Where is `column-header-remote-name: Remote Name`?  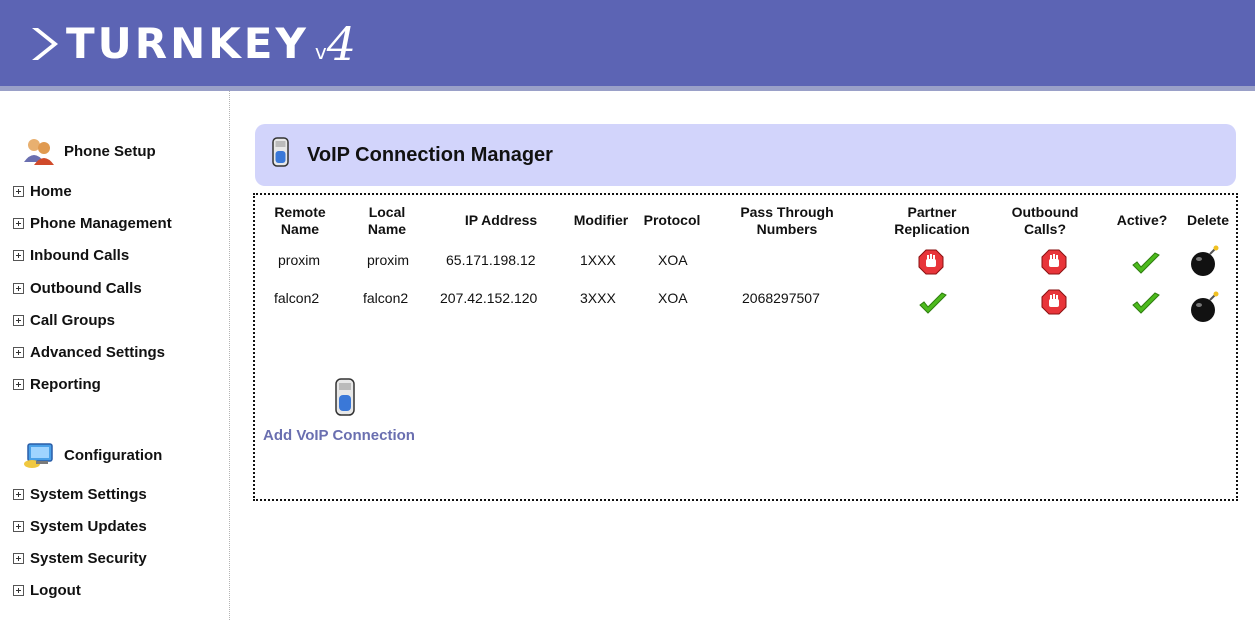
column-header-remote-name: Remote Name is located at coordinates (300, 220).